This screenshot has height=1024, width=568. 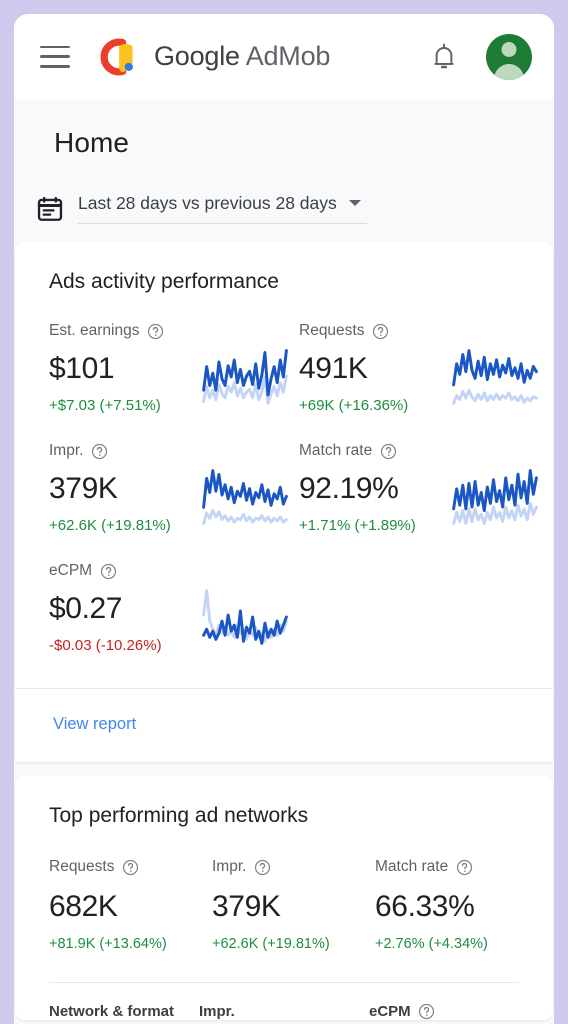 What do you see at coordinates (288, 56) in the screenshot?
I see `brand-admob: AdMob` at bounding box center [288, 56].